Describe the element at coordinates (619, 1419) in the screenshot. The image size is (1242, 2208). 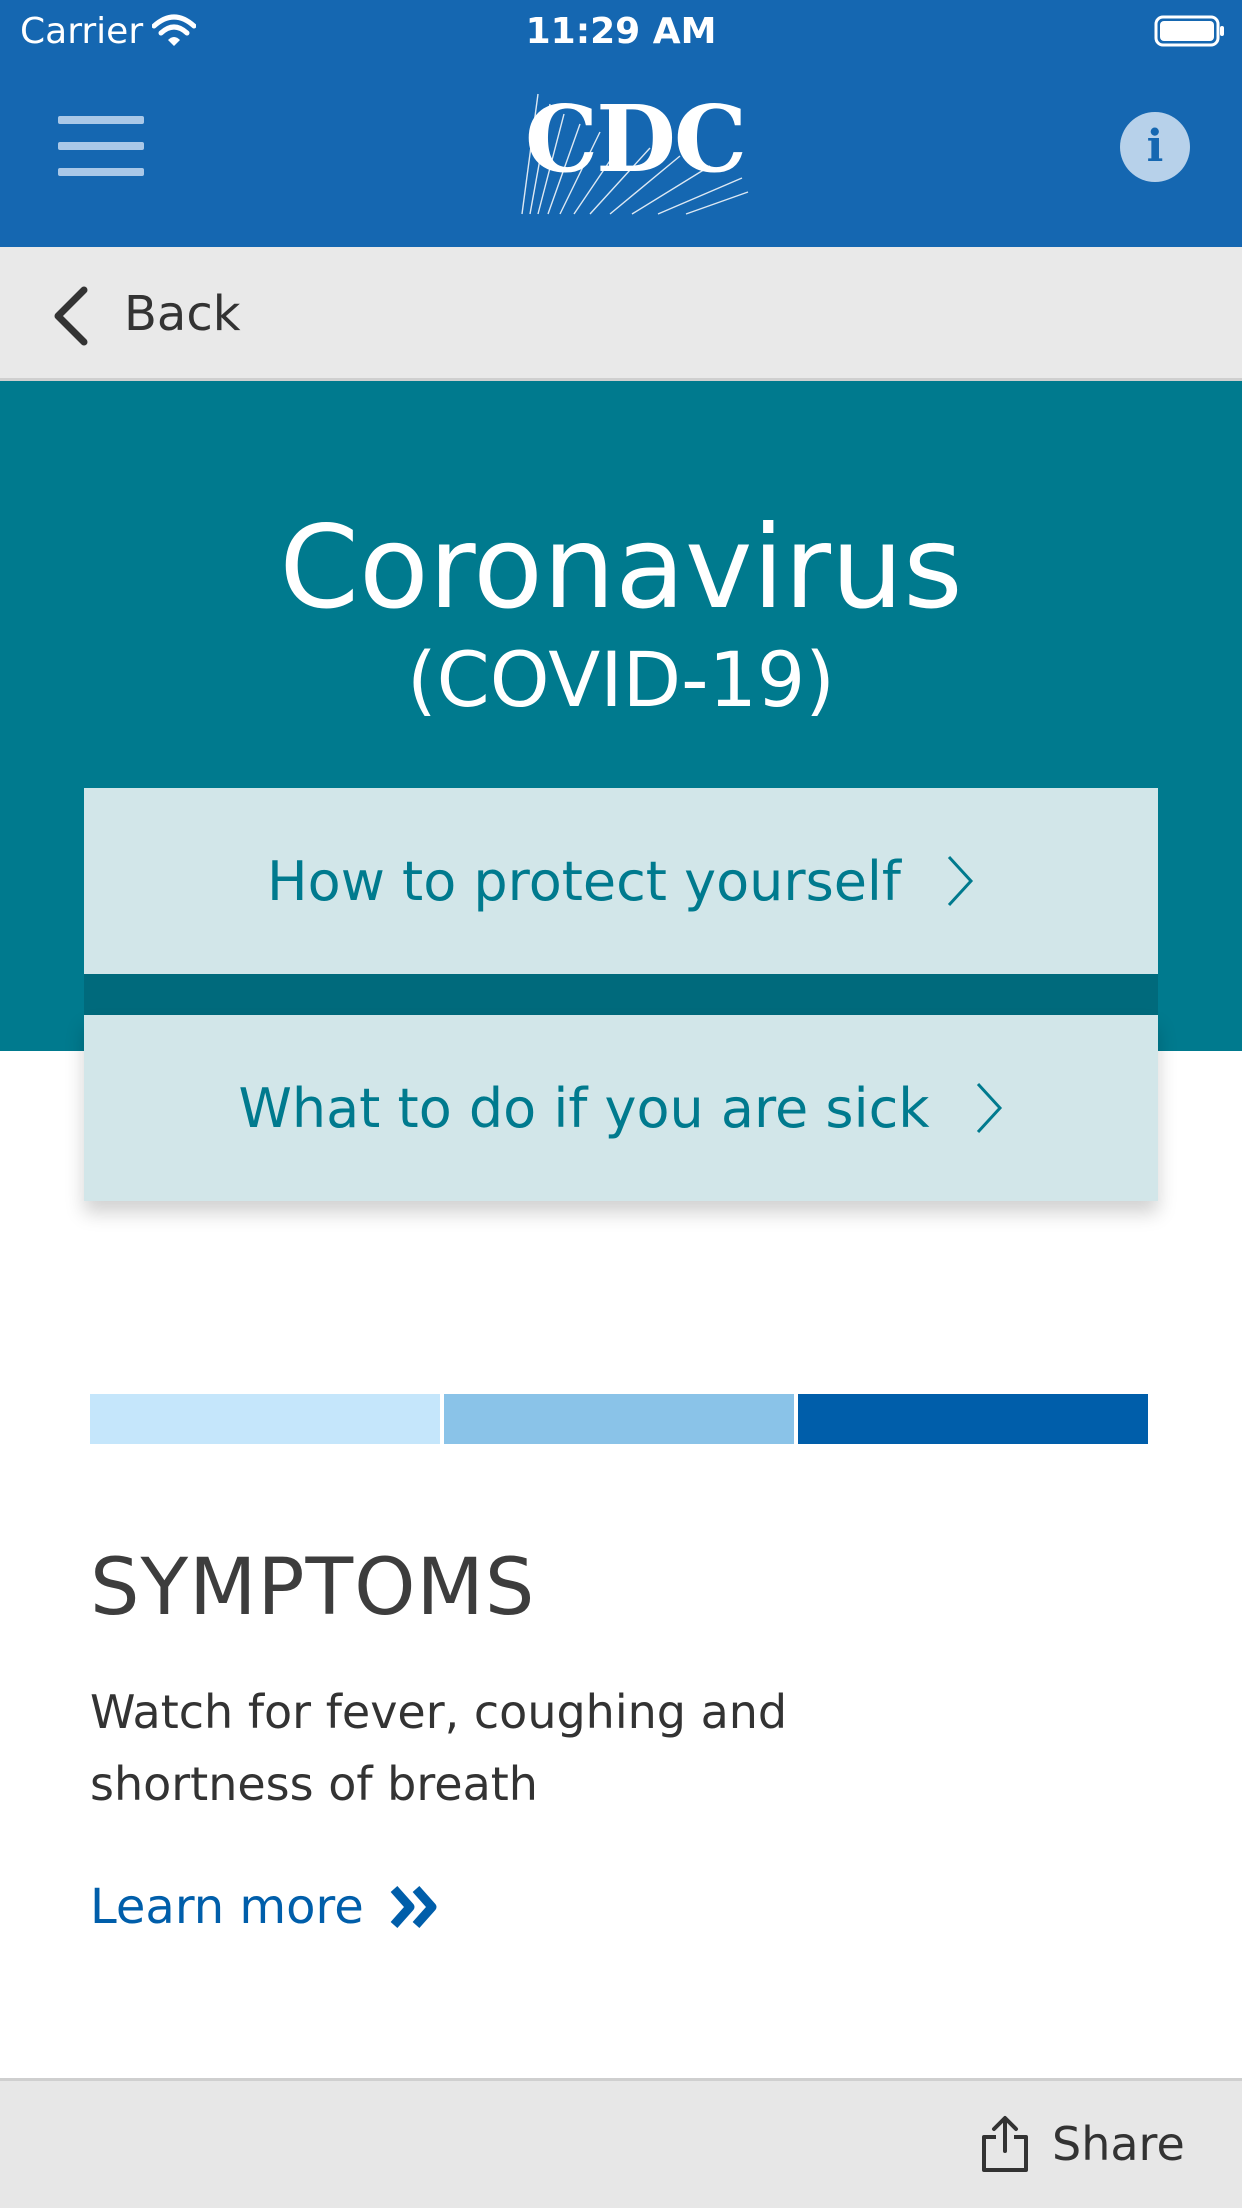
I see `color-bar-medium` at that location.